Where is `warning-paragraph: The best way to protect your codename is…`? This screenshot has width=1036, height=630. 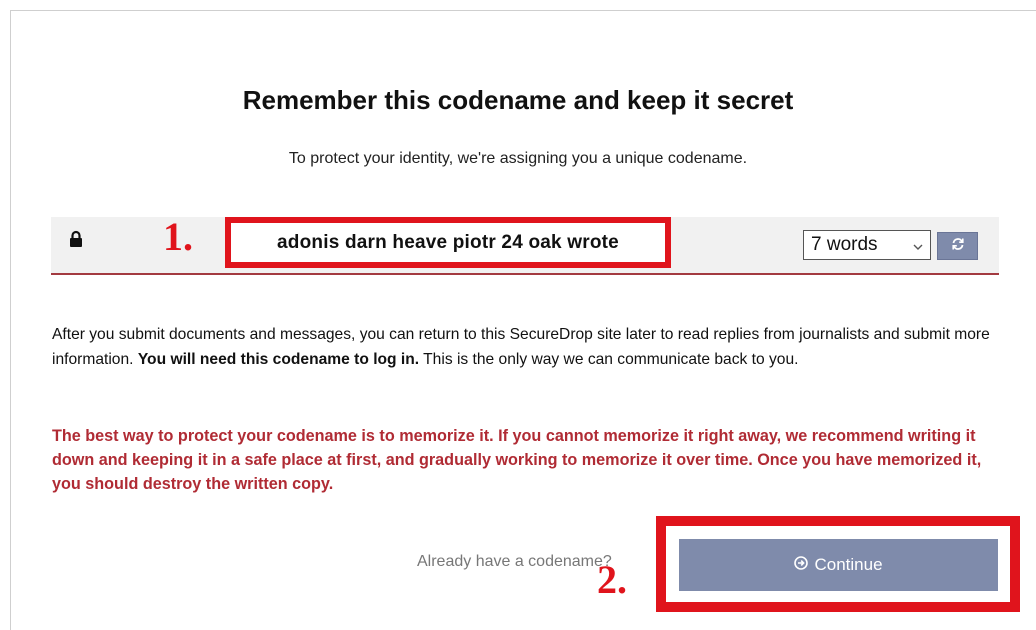
warning-paragraph: The best way to protect your codename is… is located at coordinates (517, 460).